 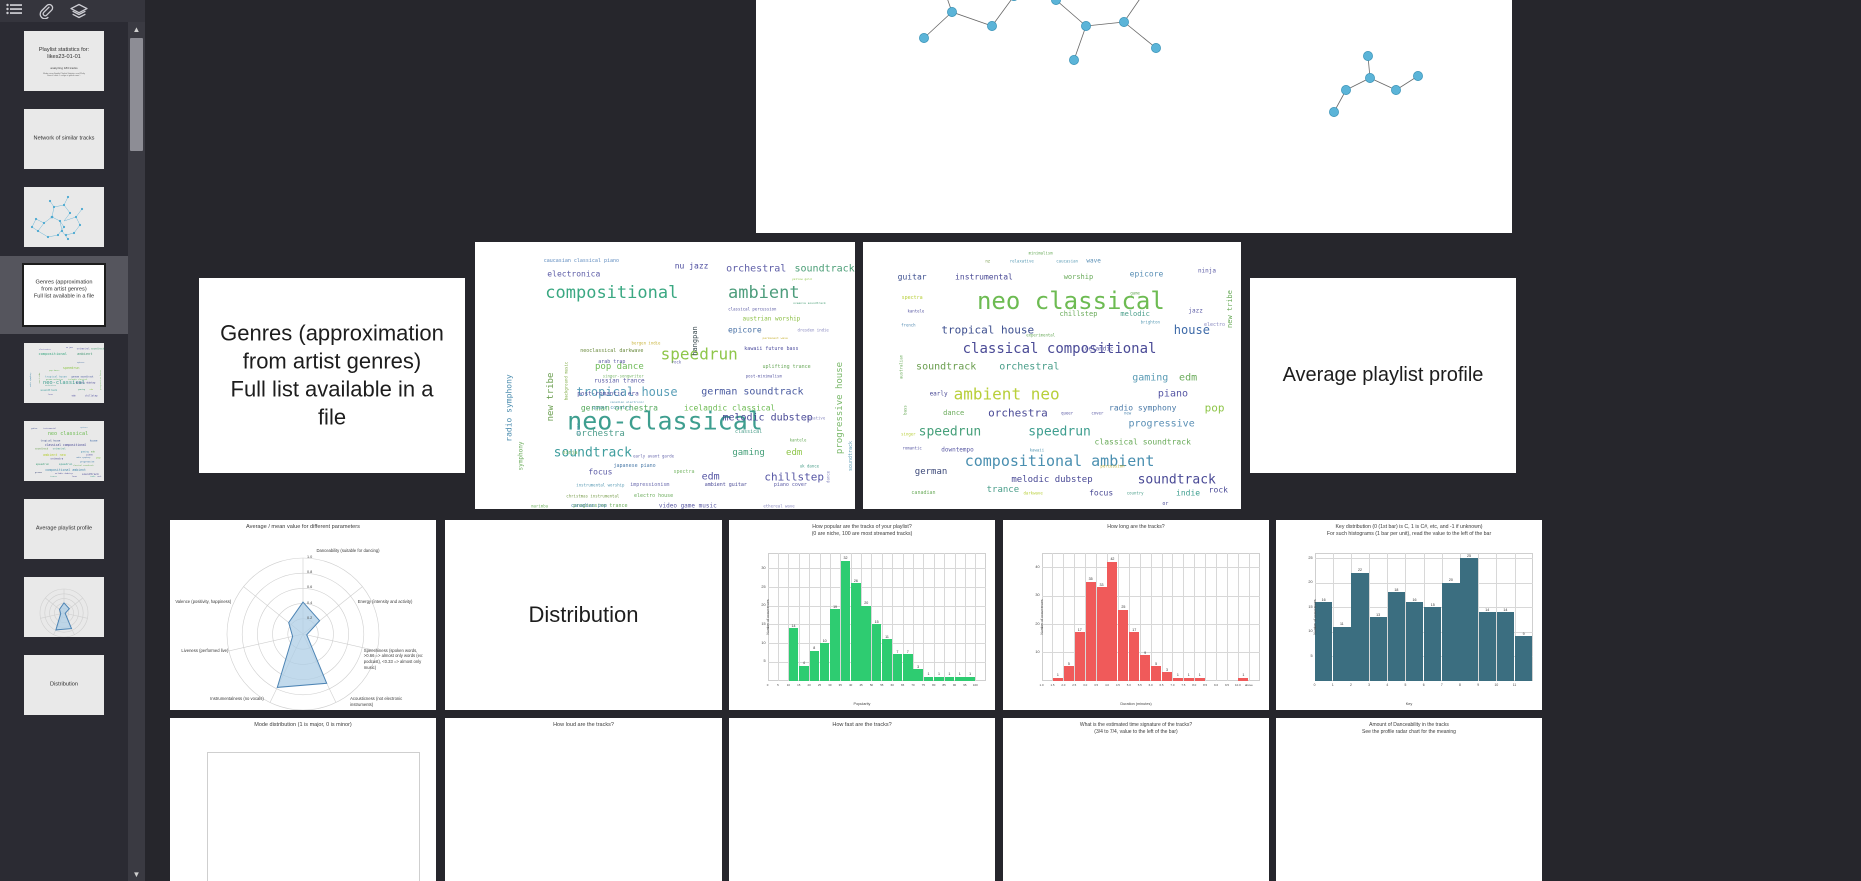 What do you see at coordinates (15, 11) in the screenshot?
I see `outline-view-icon` at bounding box center [15, 11].